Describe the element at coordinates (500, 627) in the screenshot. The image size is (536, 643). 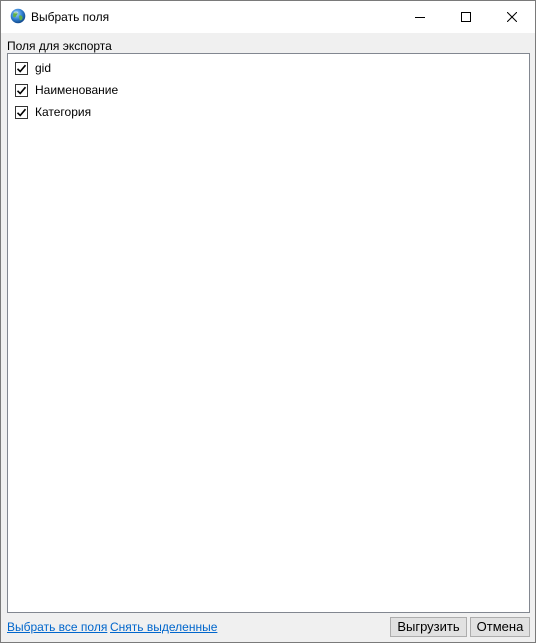
I see `cancel-button: Отмена` at that location.